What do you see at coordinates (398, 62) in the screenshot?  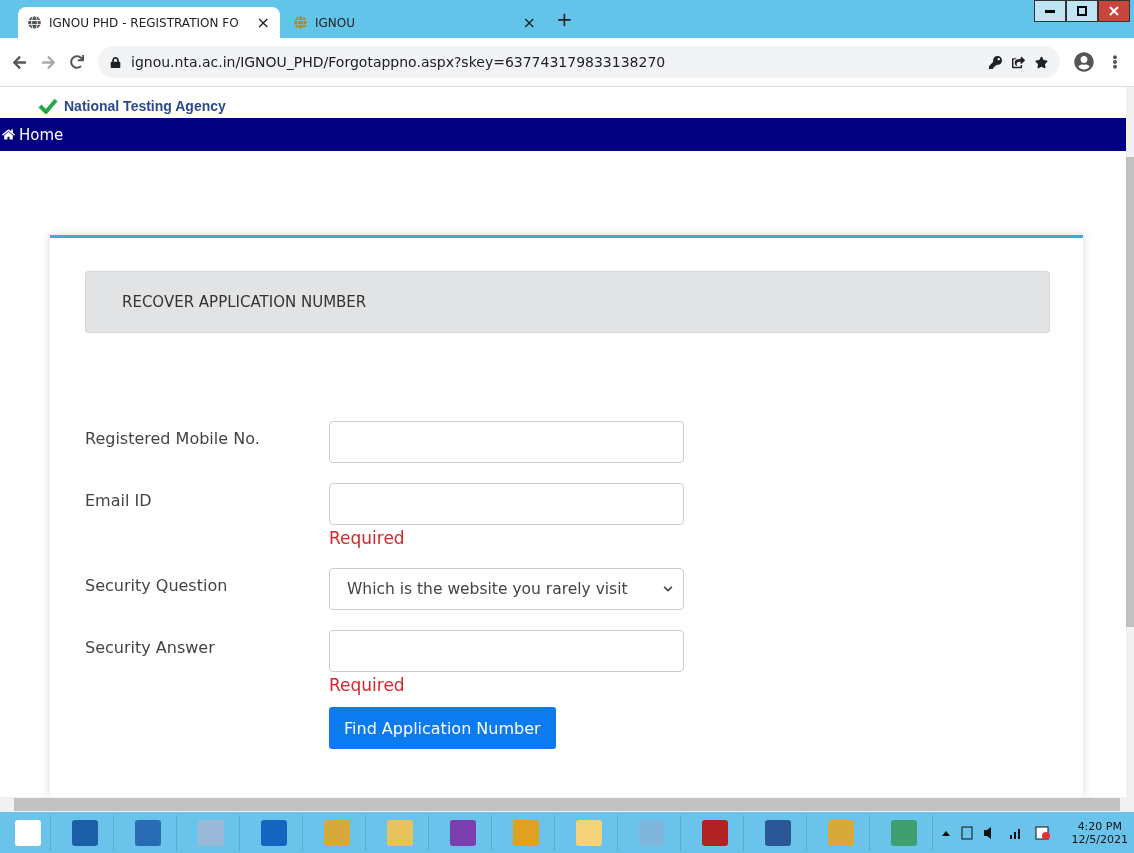 I see `url-text: ignou.nta.ac.in/IGNOU_PHD/Forgotappno.aspx?skey=637743179833138270` at bounding box center [398, 62].